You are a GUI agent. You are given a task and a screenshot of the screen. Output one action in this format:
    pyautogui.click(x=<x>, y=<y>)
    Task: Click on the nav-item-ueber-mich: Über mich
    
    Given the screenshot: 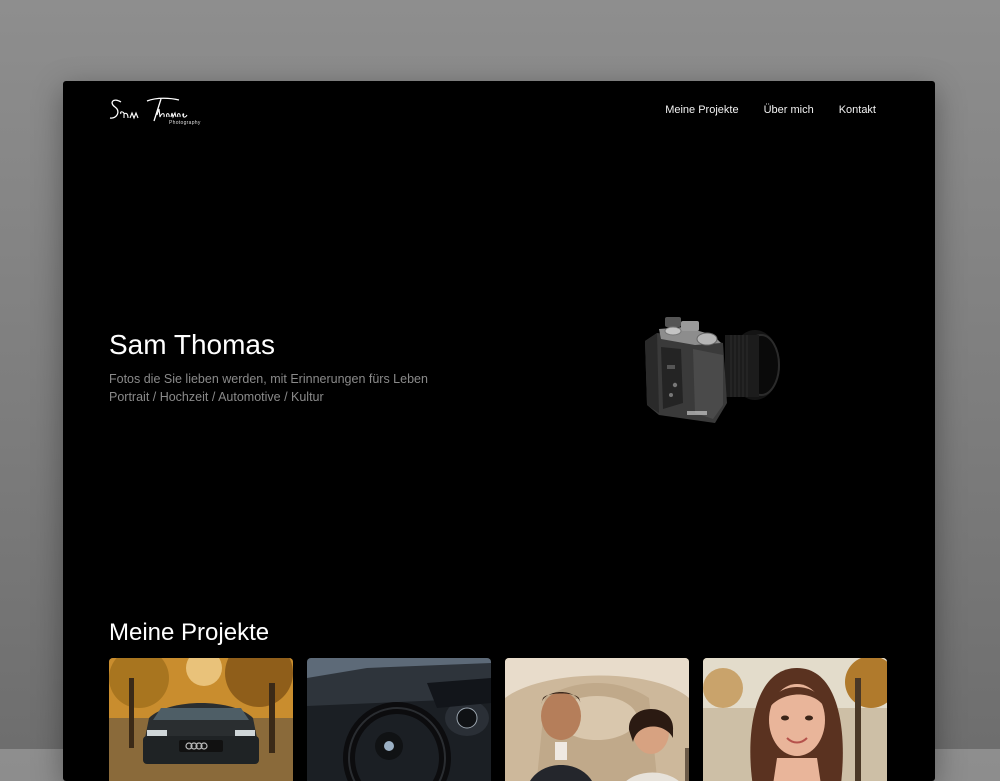 What is the action you would take?
    pyautogui.click(x=789, y=110)
    